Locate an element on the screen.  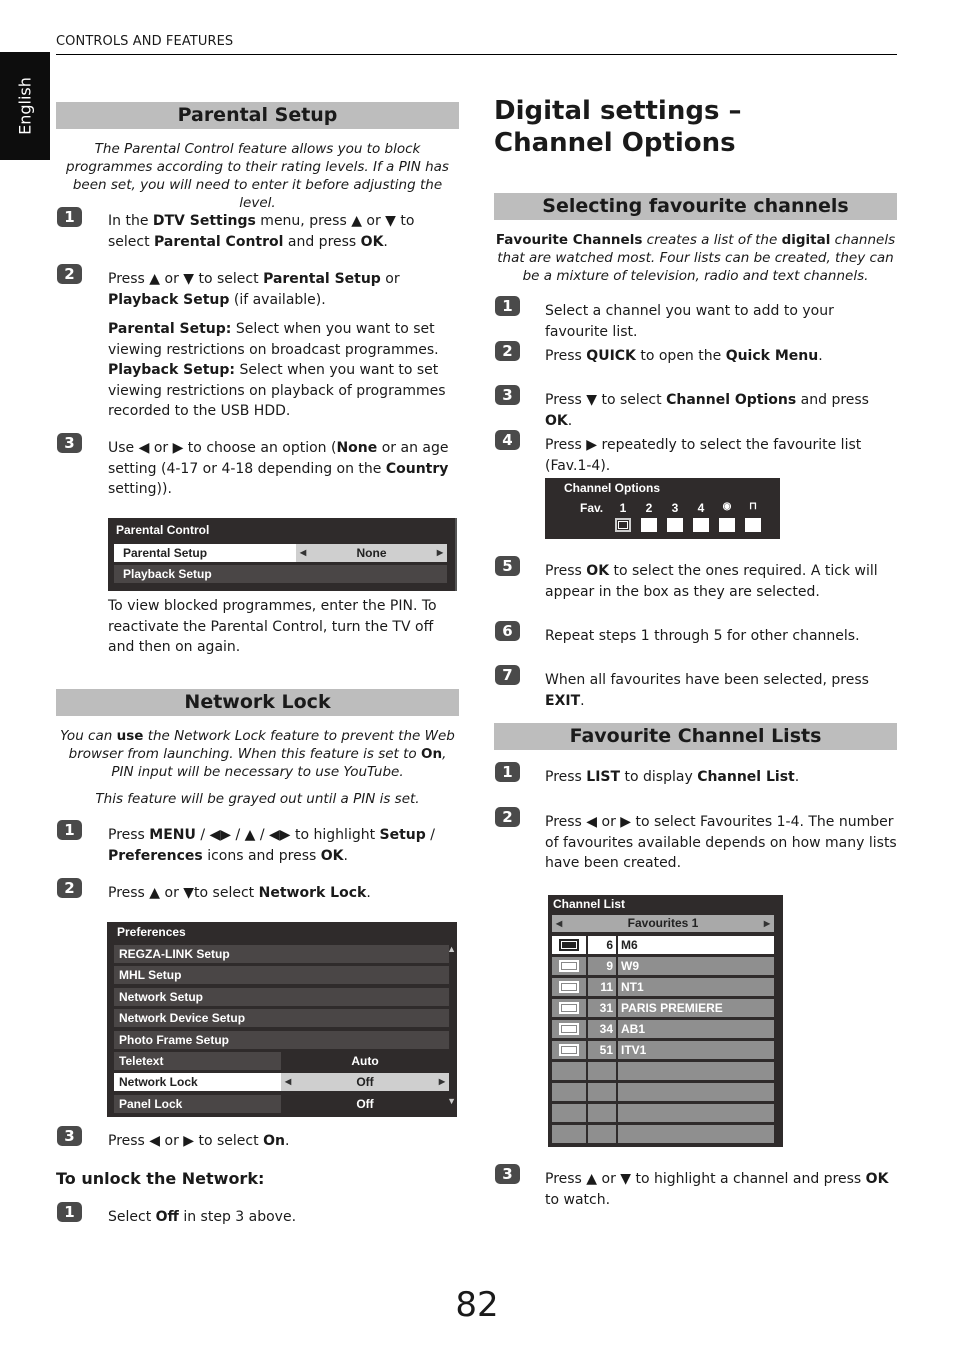
menu-row-network-setup: Network Setup is located at coordinates (281, 996).